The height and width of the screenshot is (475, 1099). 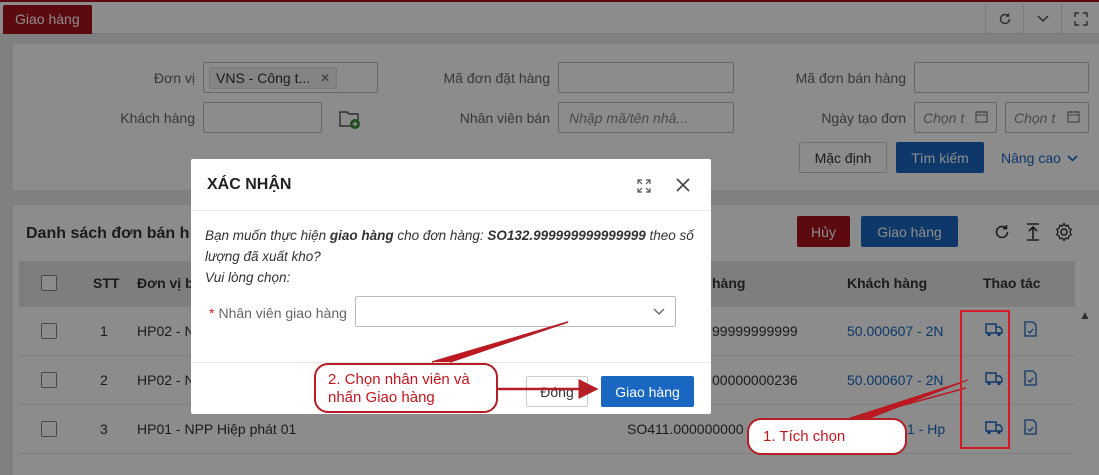 What do you see at coordinates (399, 379) in the screenshot?
I see `step2-line1: 2. Chọn nhân viên và` at bounding box center [399, 379].